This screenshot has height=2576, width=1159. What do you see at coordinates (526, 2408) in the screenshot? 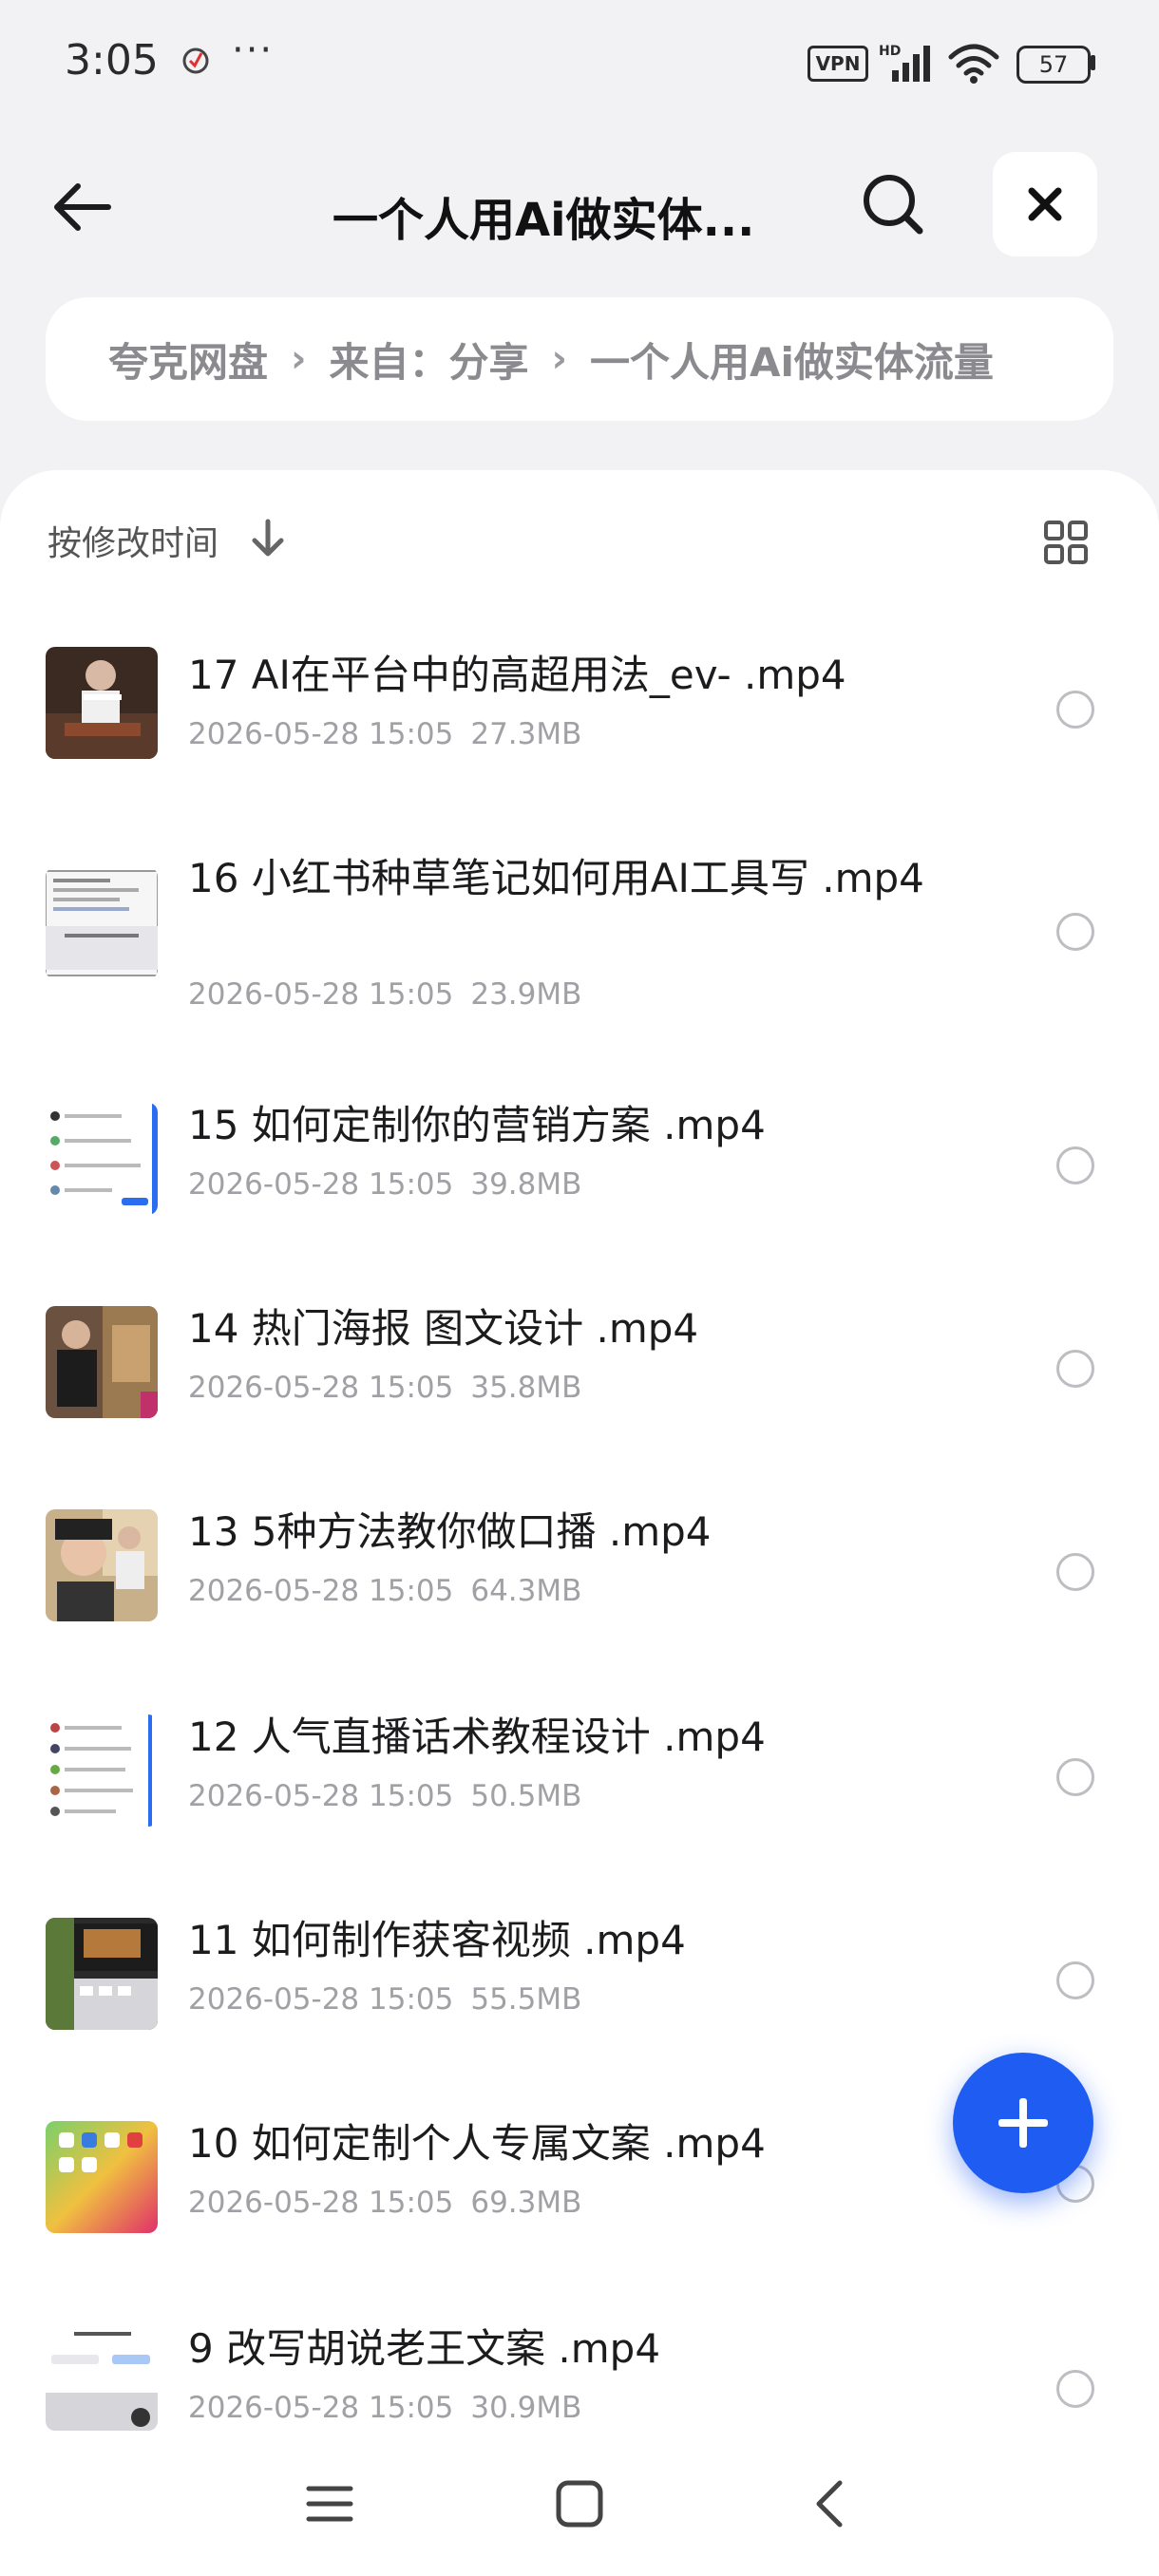
I see `file-size: 30.9MB` at bounding box center [526, 2408].